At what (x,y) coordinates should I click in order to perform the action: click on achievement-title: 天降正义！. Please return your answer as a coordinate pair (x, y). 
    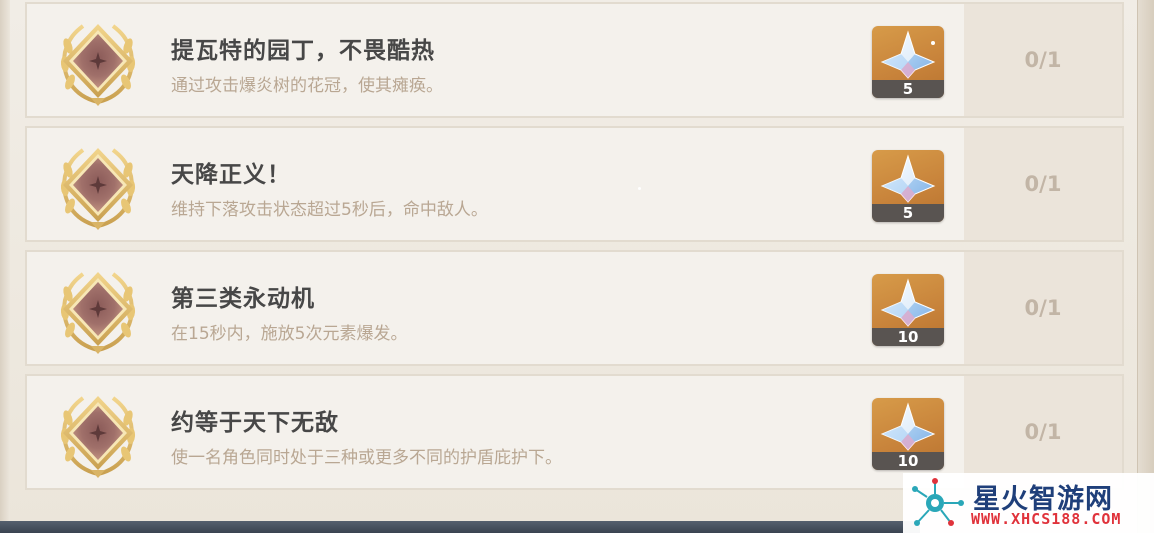
    Looking at the image, I should click on (231, 175).